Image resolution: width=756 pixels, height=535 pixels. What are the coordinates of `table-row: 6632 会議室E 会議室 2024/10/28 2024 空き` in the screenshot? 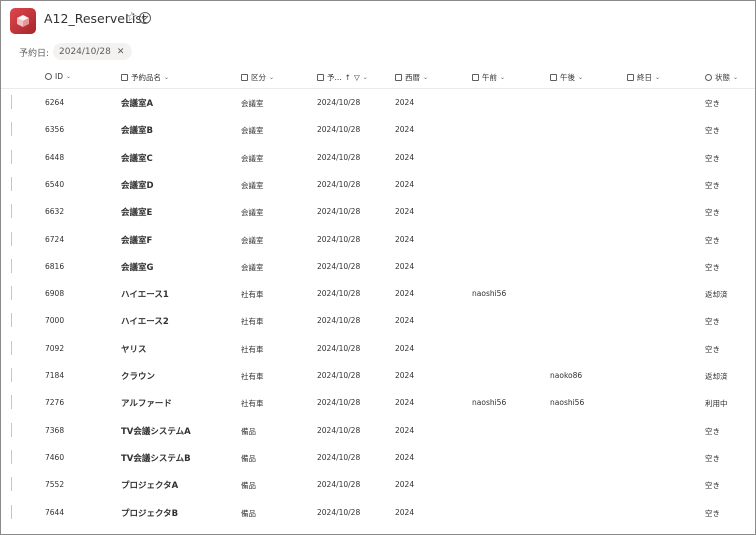 It's located at (378, 211).